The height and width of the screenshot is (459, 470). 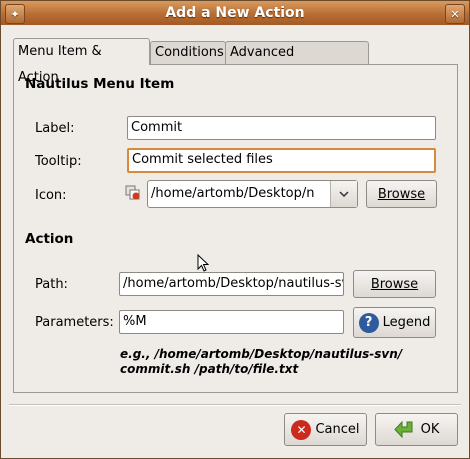 I want to click on action-section-title: Action, so click(x=49, y=239).